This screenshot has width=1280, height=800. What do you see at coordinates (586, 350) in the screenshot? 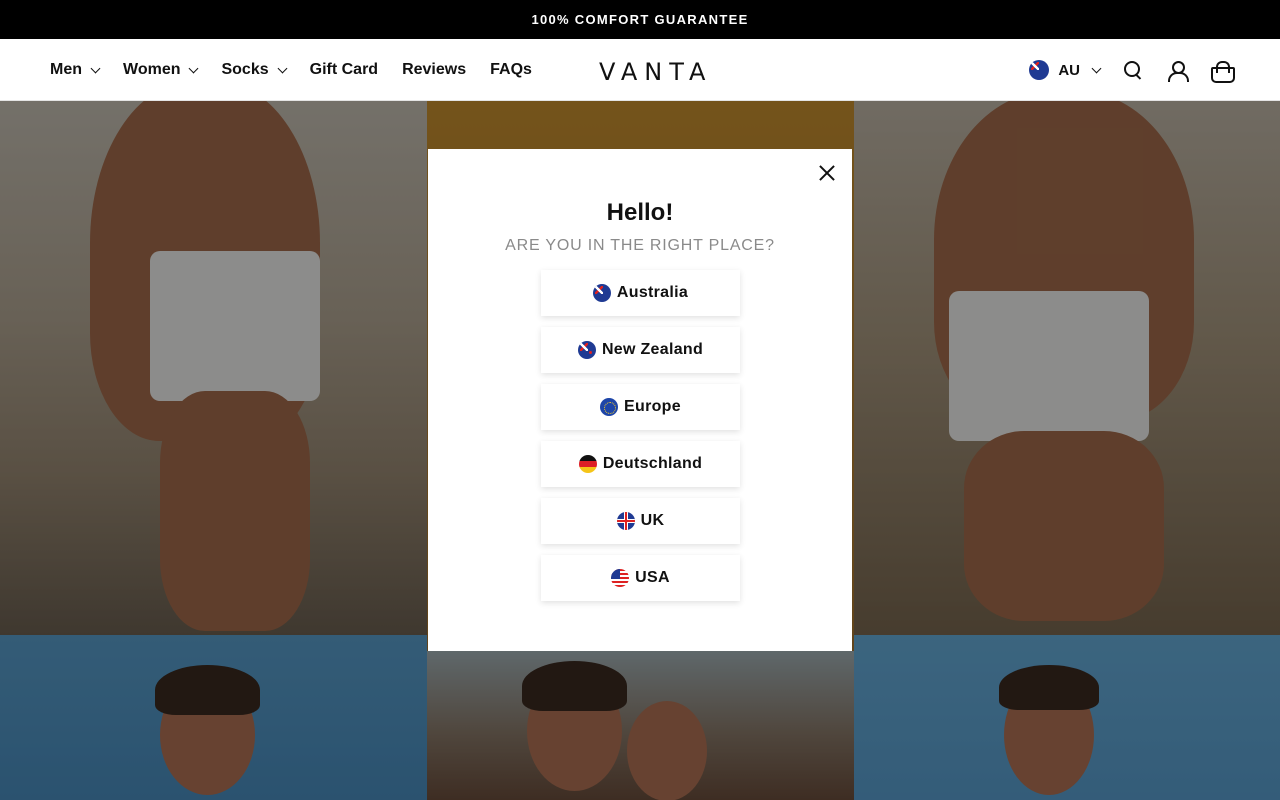
I see `new-zealand-flag-icon` at bounding box center [586, 350].